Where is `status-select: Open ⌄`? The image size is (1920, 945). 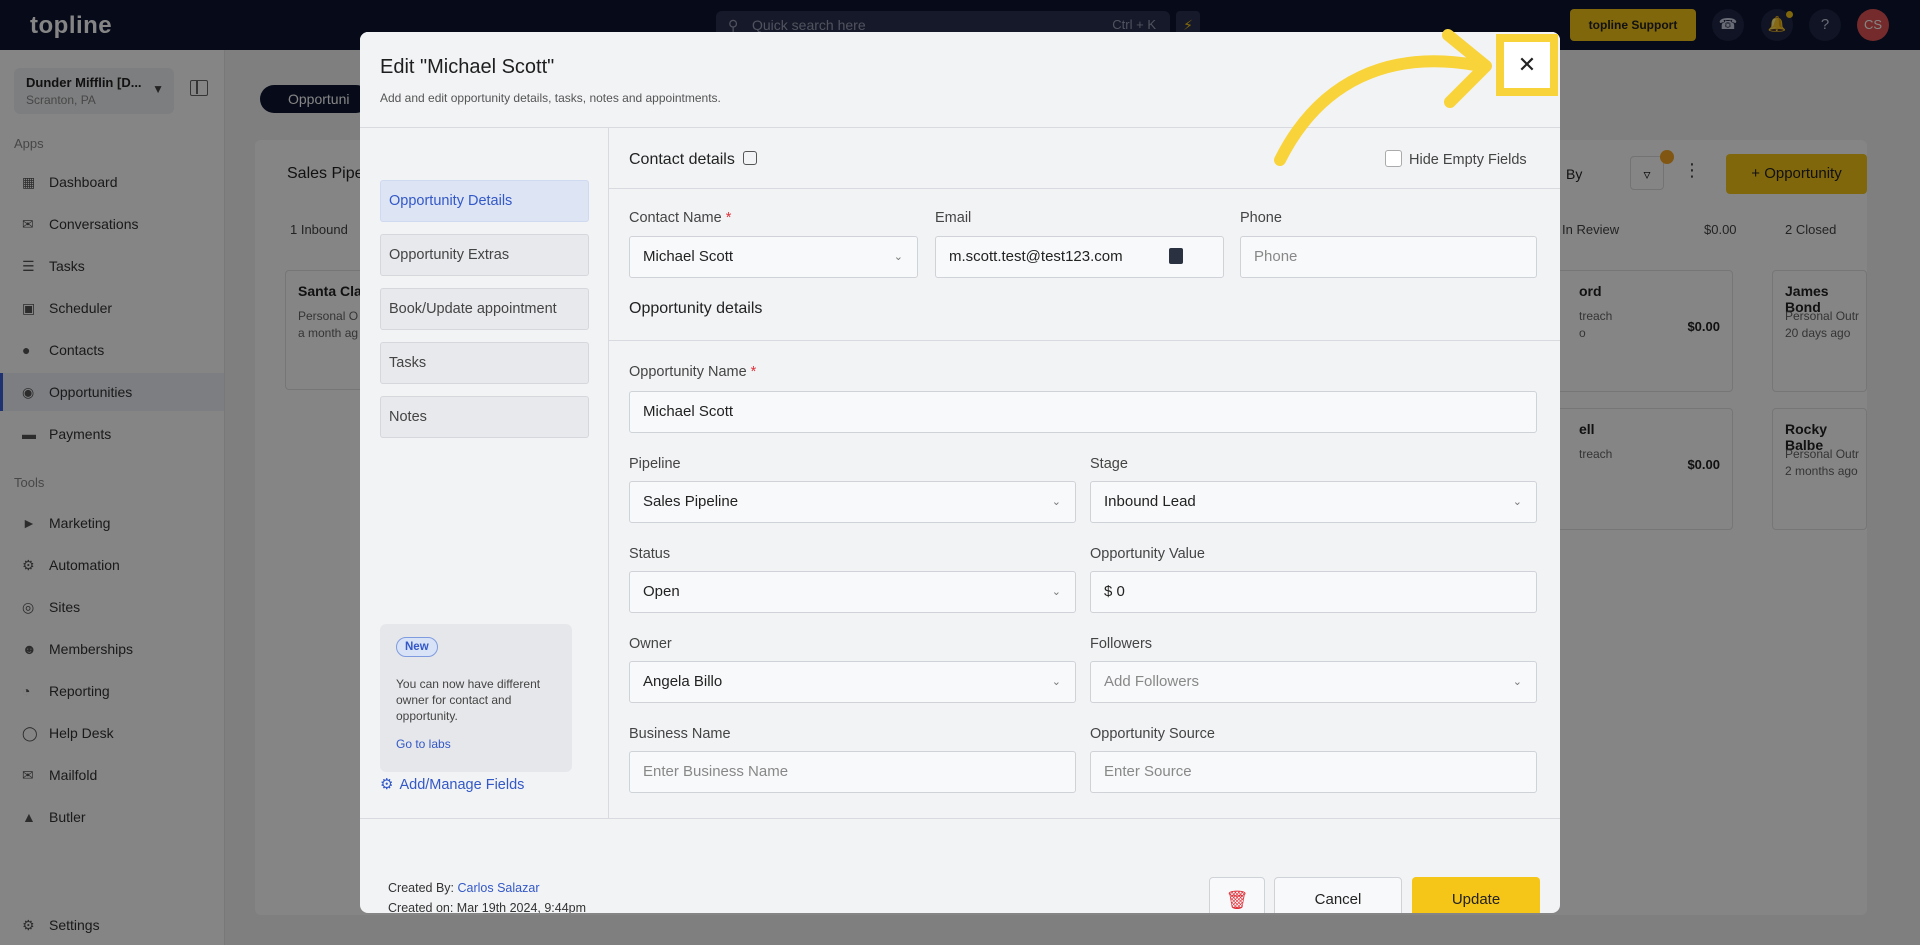
status-select: Open ⌄ is located at coordinates (852, 592).